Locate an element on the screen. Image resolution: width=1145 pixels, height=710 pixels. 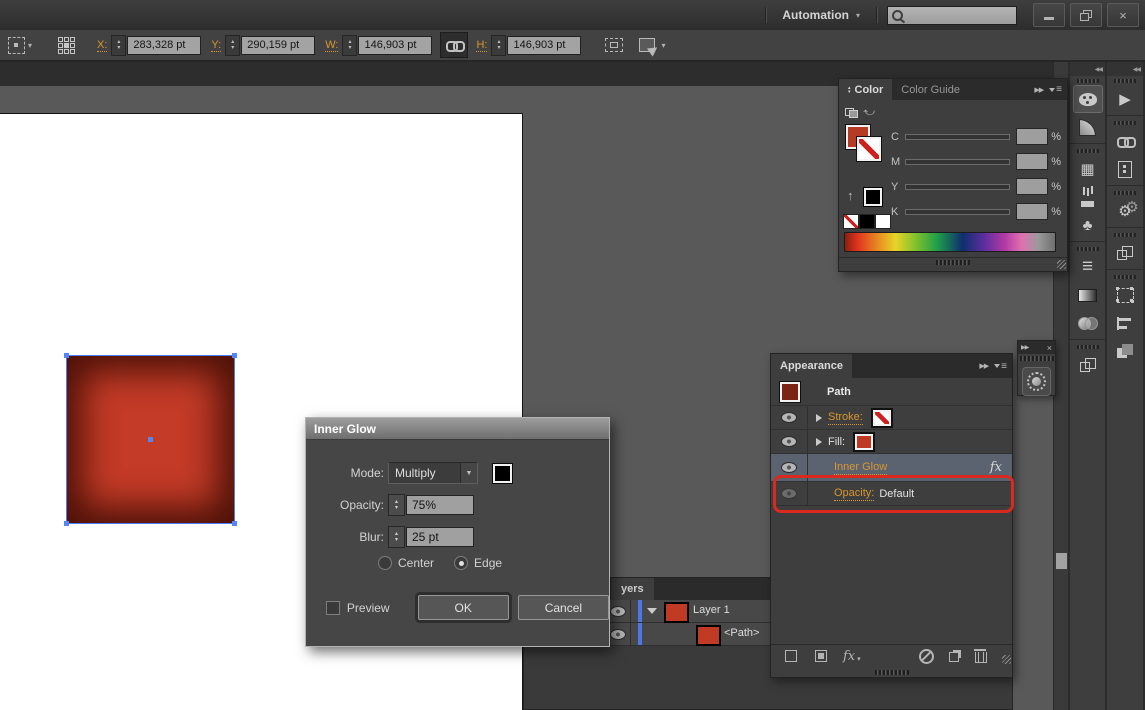
swap-fill-stroke-icon: ⤸ is located at coordinates (868, 112).